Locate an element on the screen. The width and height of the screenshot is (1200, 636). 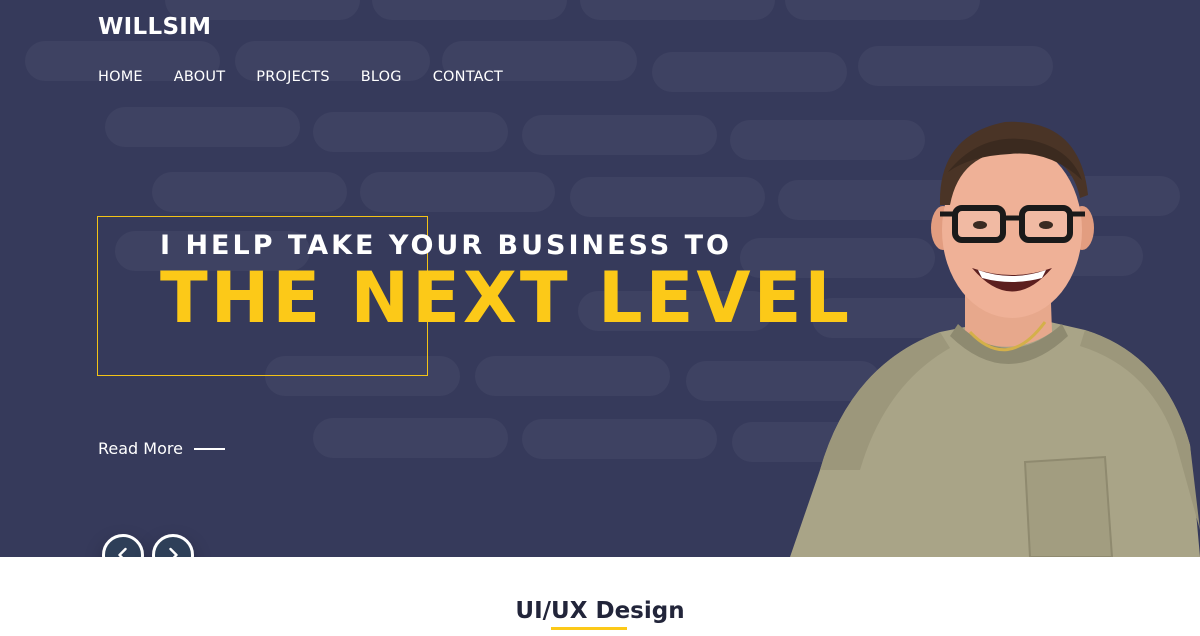
read-more-link: Read More is located at coordinates (161, 448).